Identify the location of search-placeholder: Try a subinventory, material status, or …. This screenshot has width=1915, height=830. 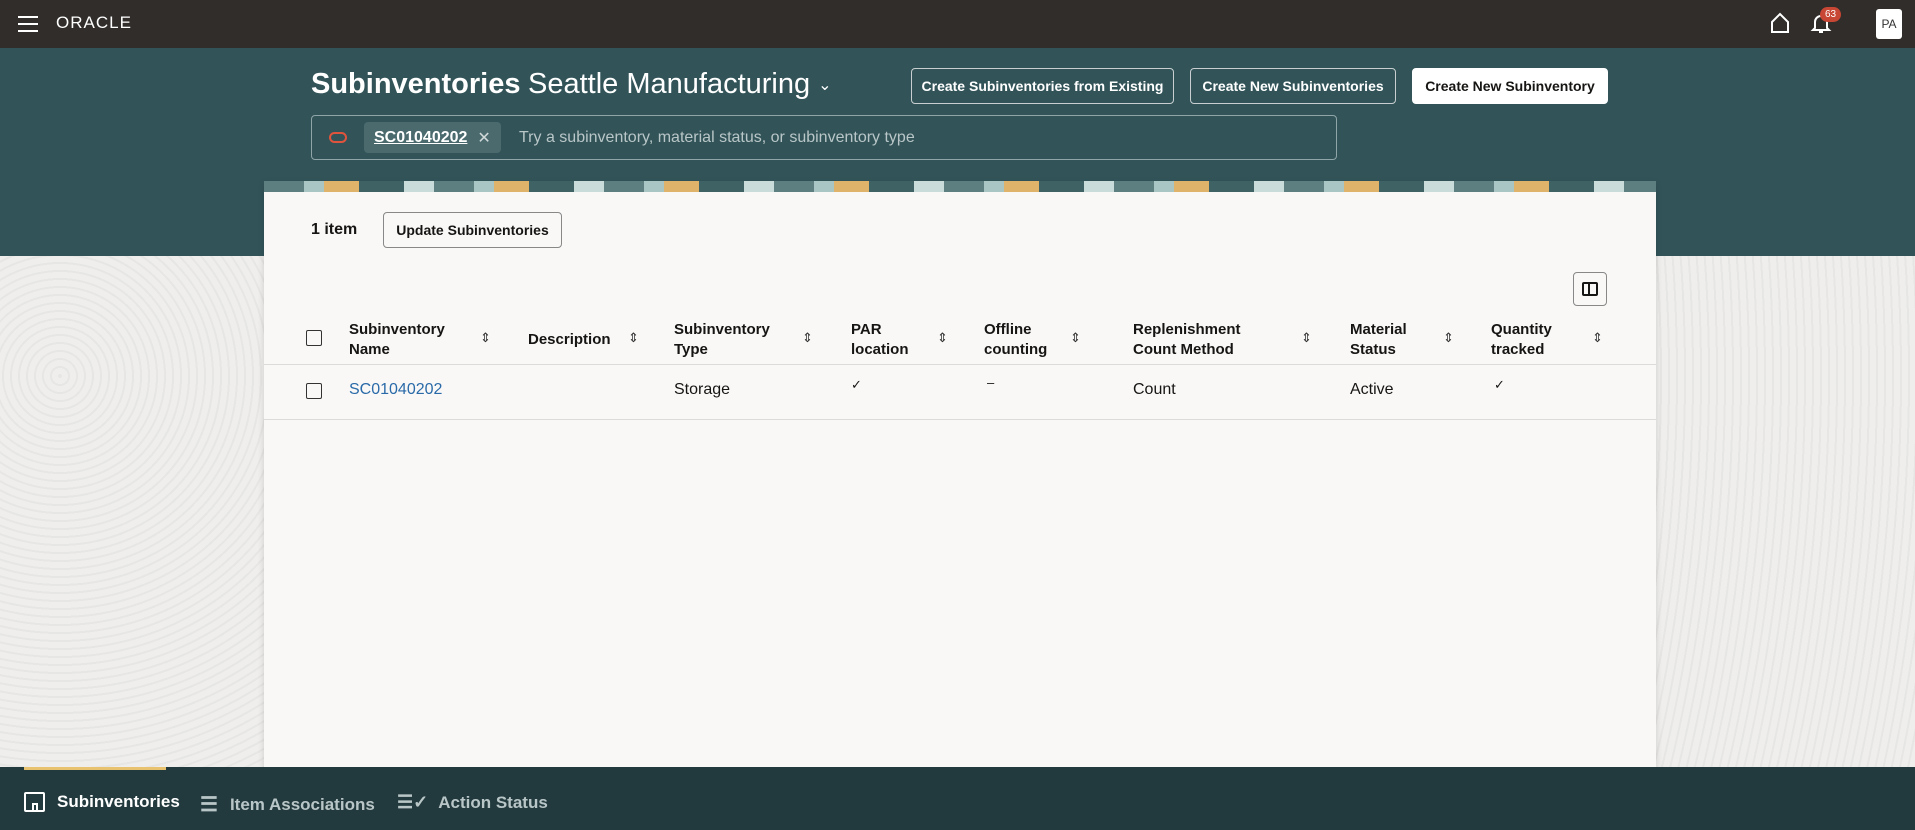
(717, 137).